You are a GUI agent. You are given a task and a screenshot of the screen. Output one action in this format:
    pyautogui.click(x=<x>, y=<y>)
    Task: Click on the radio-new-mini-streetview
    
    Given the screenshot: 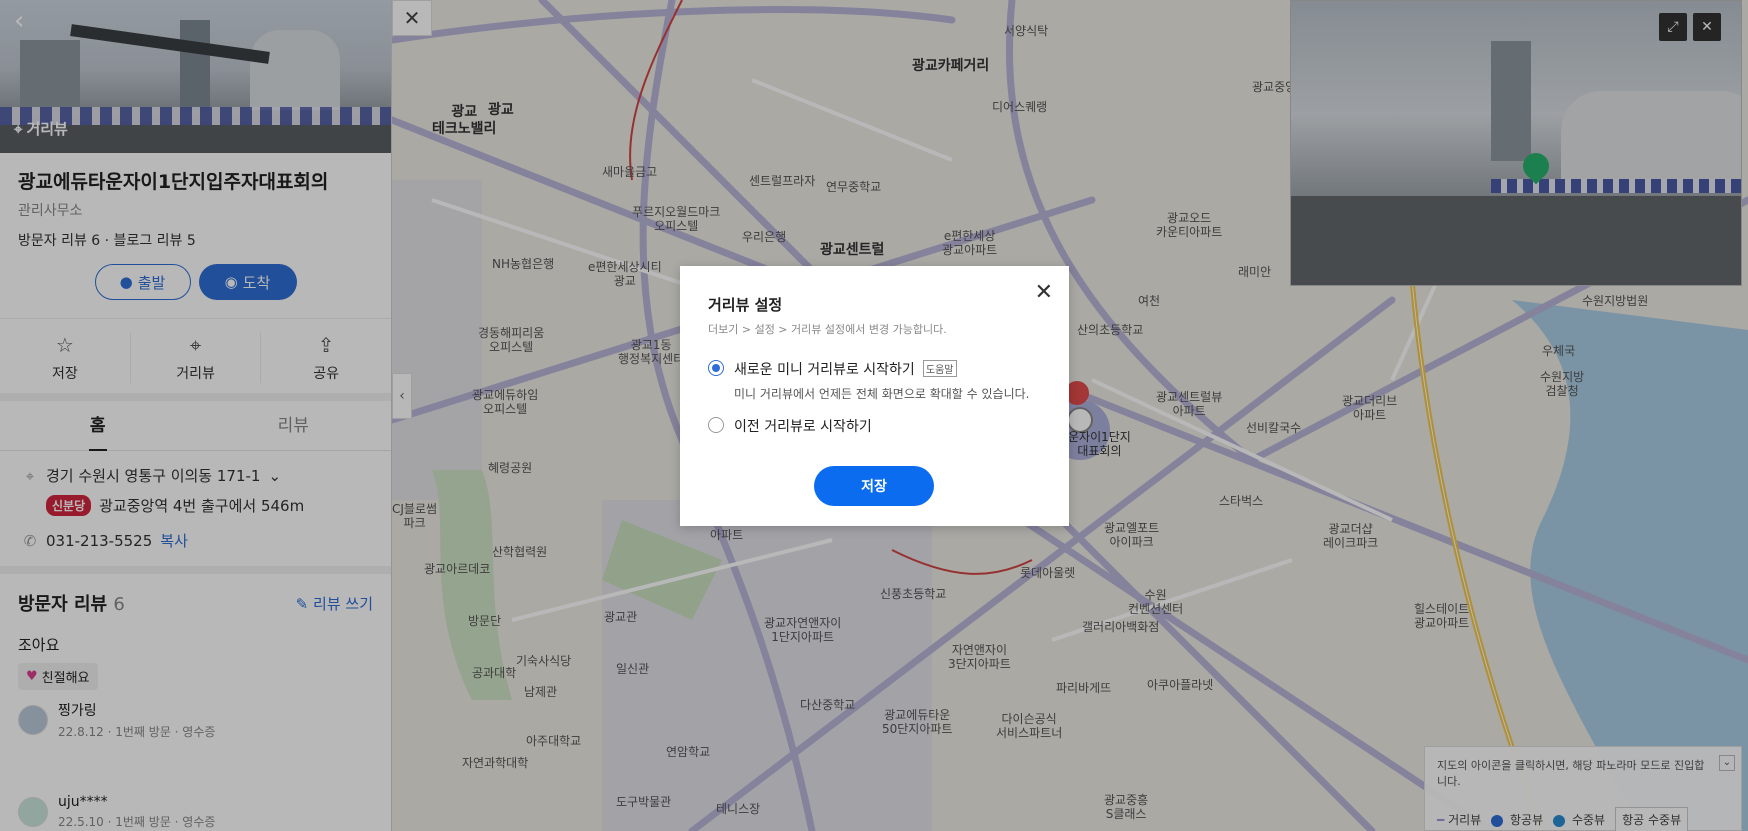 What is the action you would take?
    pyautogui.click(x=716, y=368)
    